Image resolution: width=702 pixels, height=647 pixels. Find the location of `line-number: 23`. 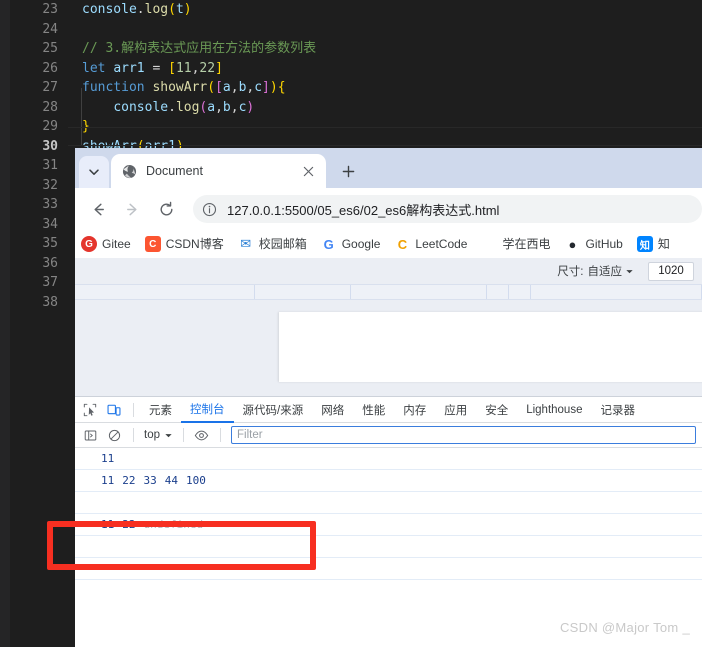

line-number: 23 is located at coordinates (50, 9).